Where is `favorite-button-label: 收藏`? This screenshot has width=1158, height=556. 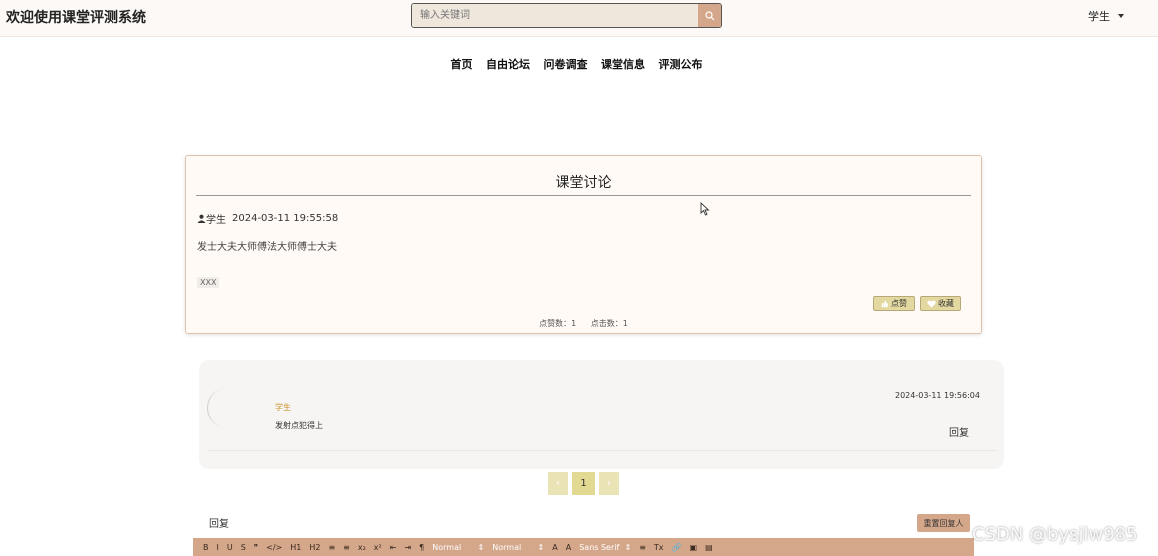 favorite-button-label: 收藏 is located at coordinates (946, 303).